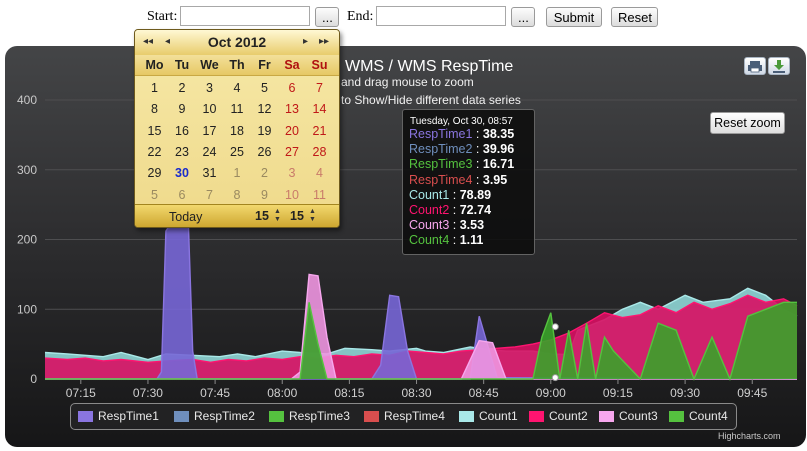 This screenshot has width=807, height=451. I want to click on tooltip-row: RespTime4 : 3.95, so click(458, 180).